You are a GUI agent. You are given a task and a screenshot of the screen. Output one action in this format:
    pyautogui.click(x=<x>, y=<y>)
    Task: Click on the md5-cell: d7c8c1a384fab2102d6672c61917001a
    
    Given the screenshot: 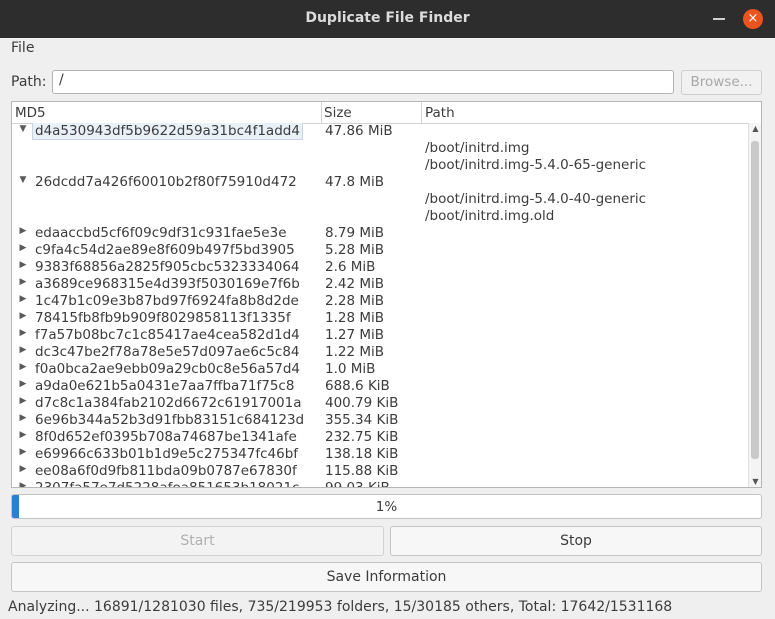 What is the action you would take?
    pyautogui.click(x=168, y=403)
    